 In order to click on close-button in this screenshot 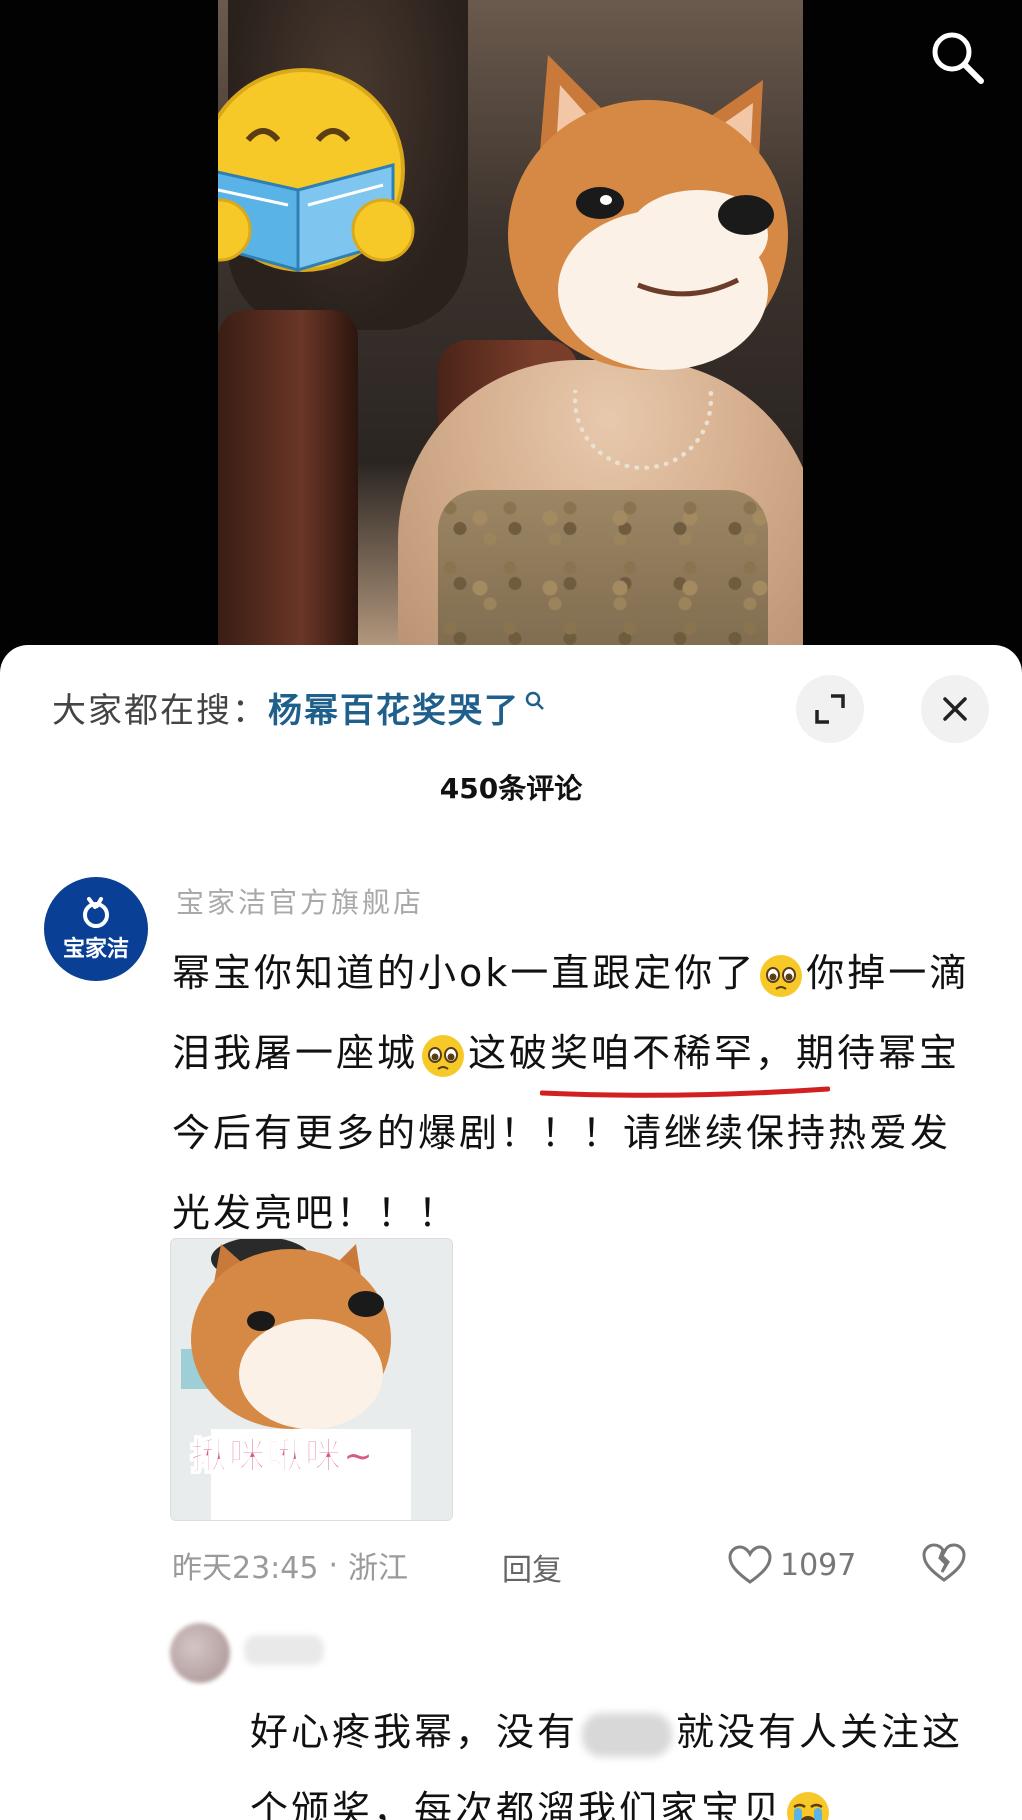, I will do `click(955, 709)`.